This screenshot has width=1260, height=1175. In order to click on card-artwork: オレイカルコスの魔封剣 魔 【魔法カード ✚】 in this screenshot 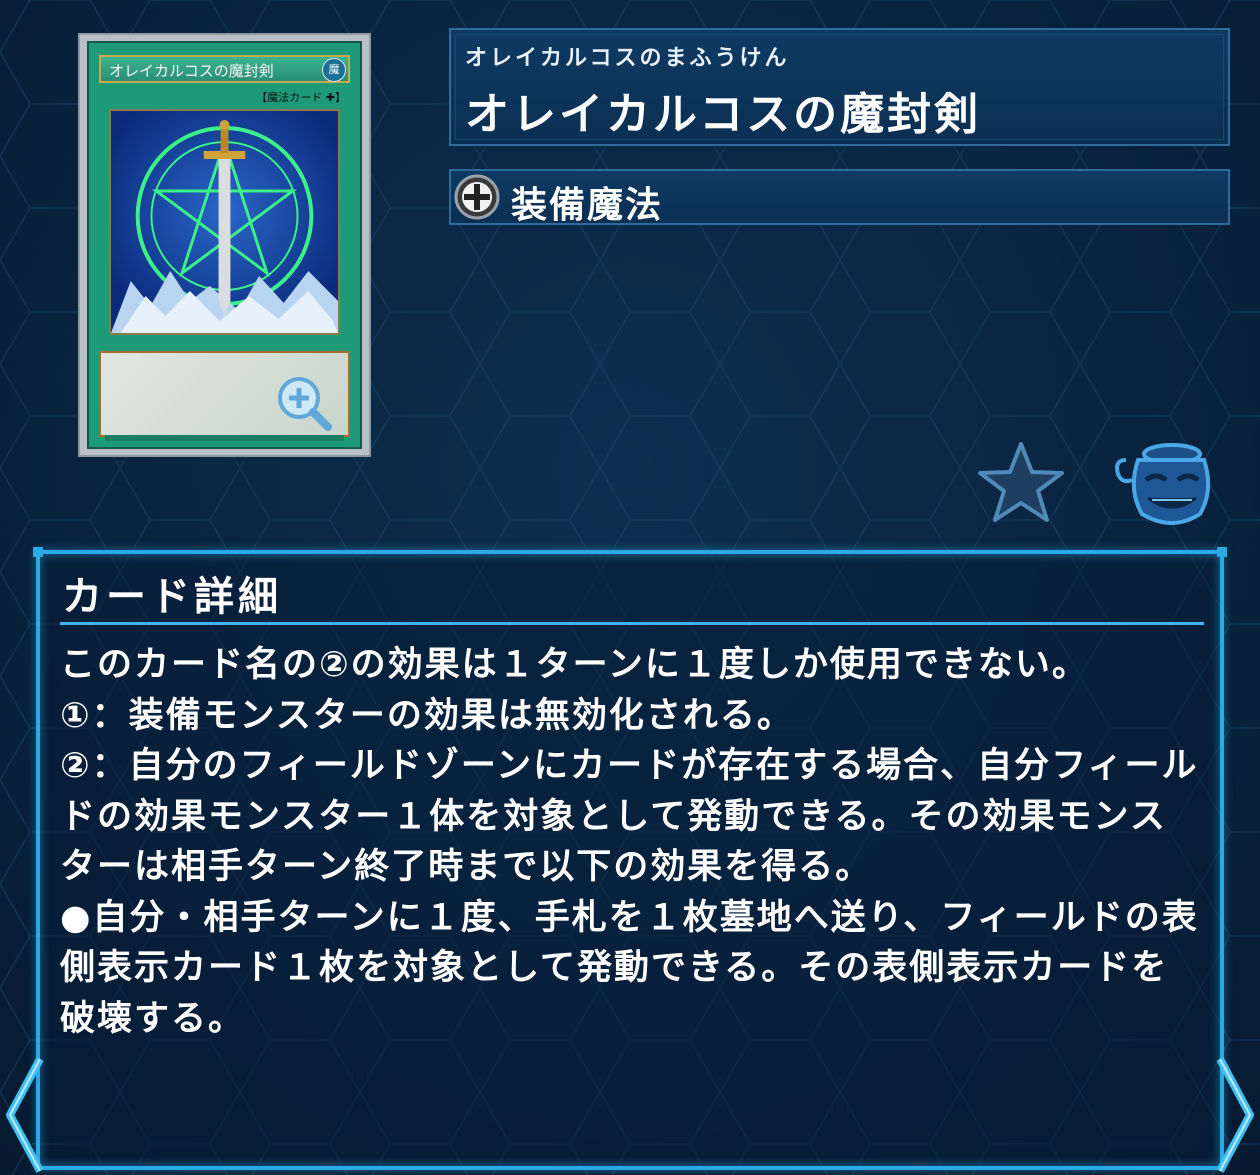, I will do `click(224, 245)`.